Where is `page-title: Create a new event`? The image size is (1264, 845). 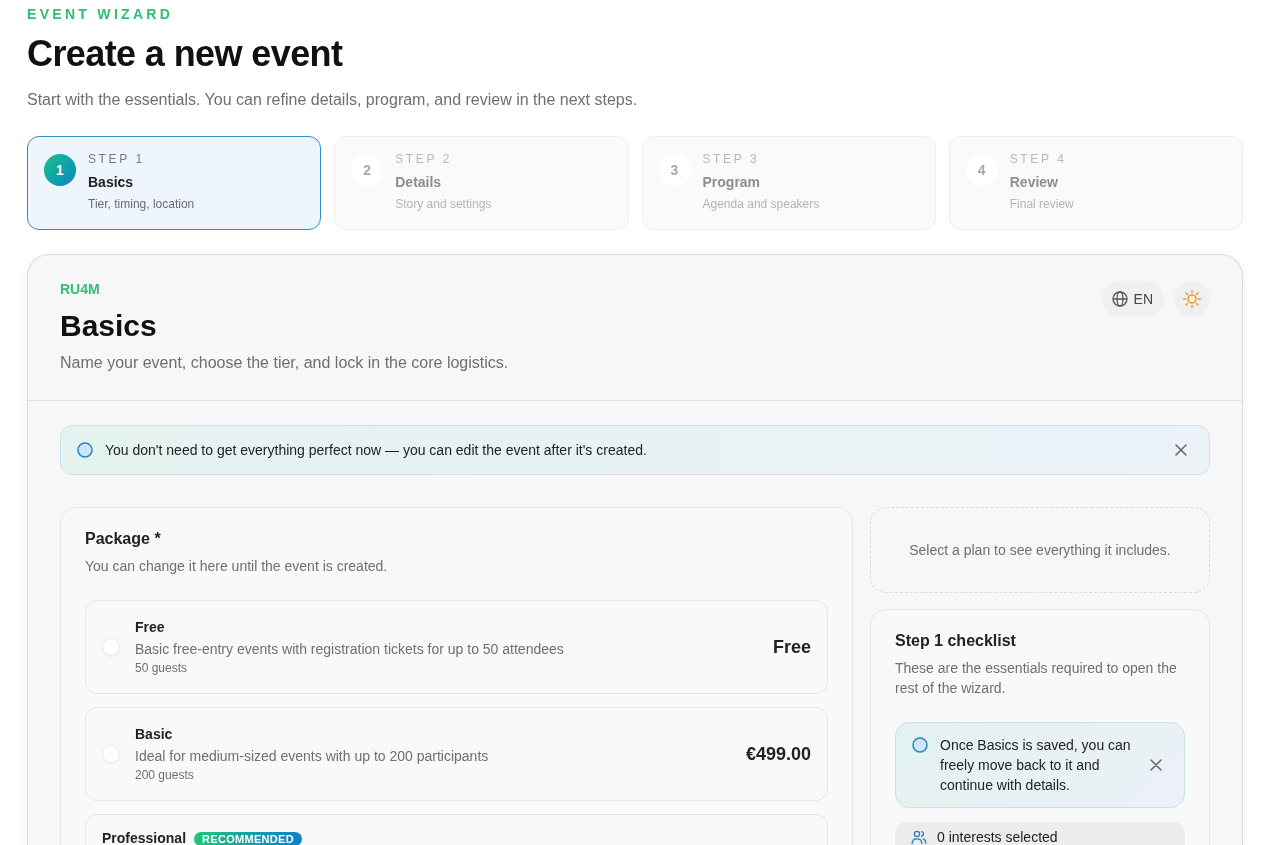 page-title: Create a new event is located at coordinates (185, 53).